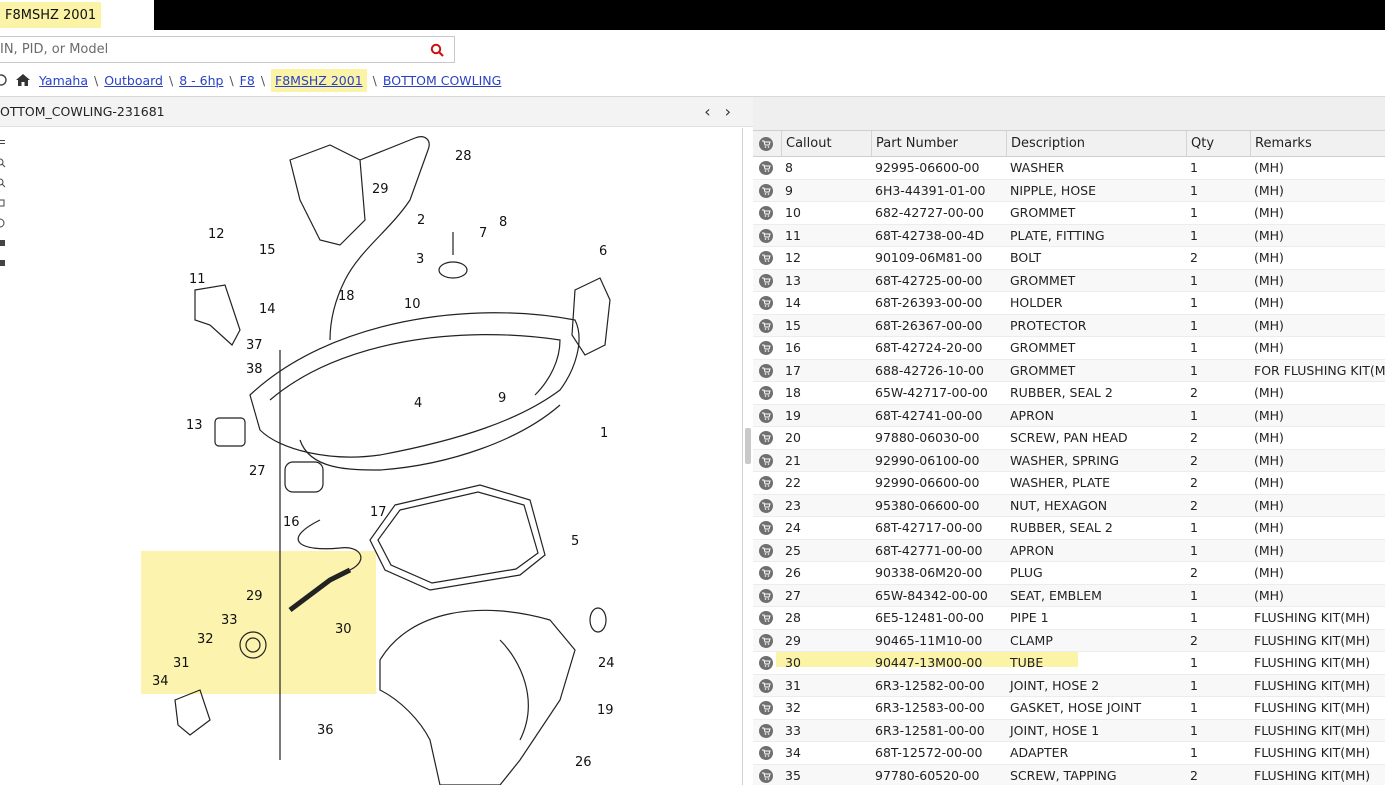 This screenshot has height=785, width=1385. I want to click on table-row: 30 90447-13M00-00 TUBE 1 FLUSHING KIT(MH), so click(1069, 663).